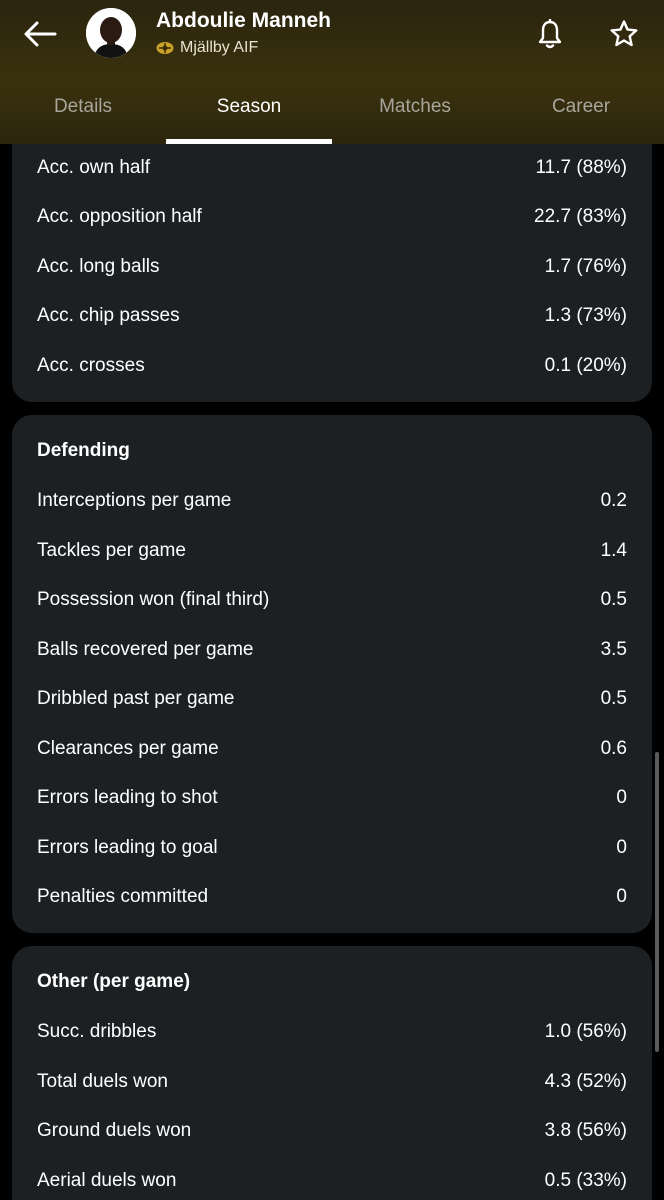 Image resolution: width=664 pixels, height=1200 pixels. I want to click on scrollbar, so click(657, 902).